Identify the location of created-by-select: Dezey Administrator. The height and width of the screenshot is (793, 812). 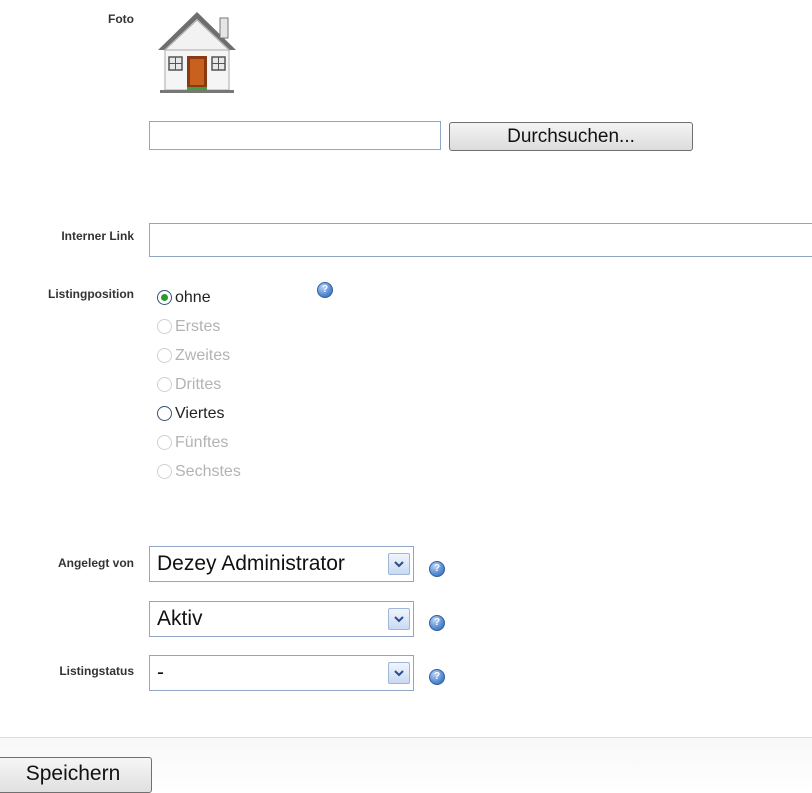
(281, 564).